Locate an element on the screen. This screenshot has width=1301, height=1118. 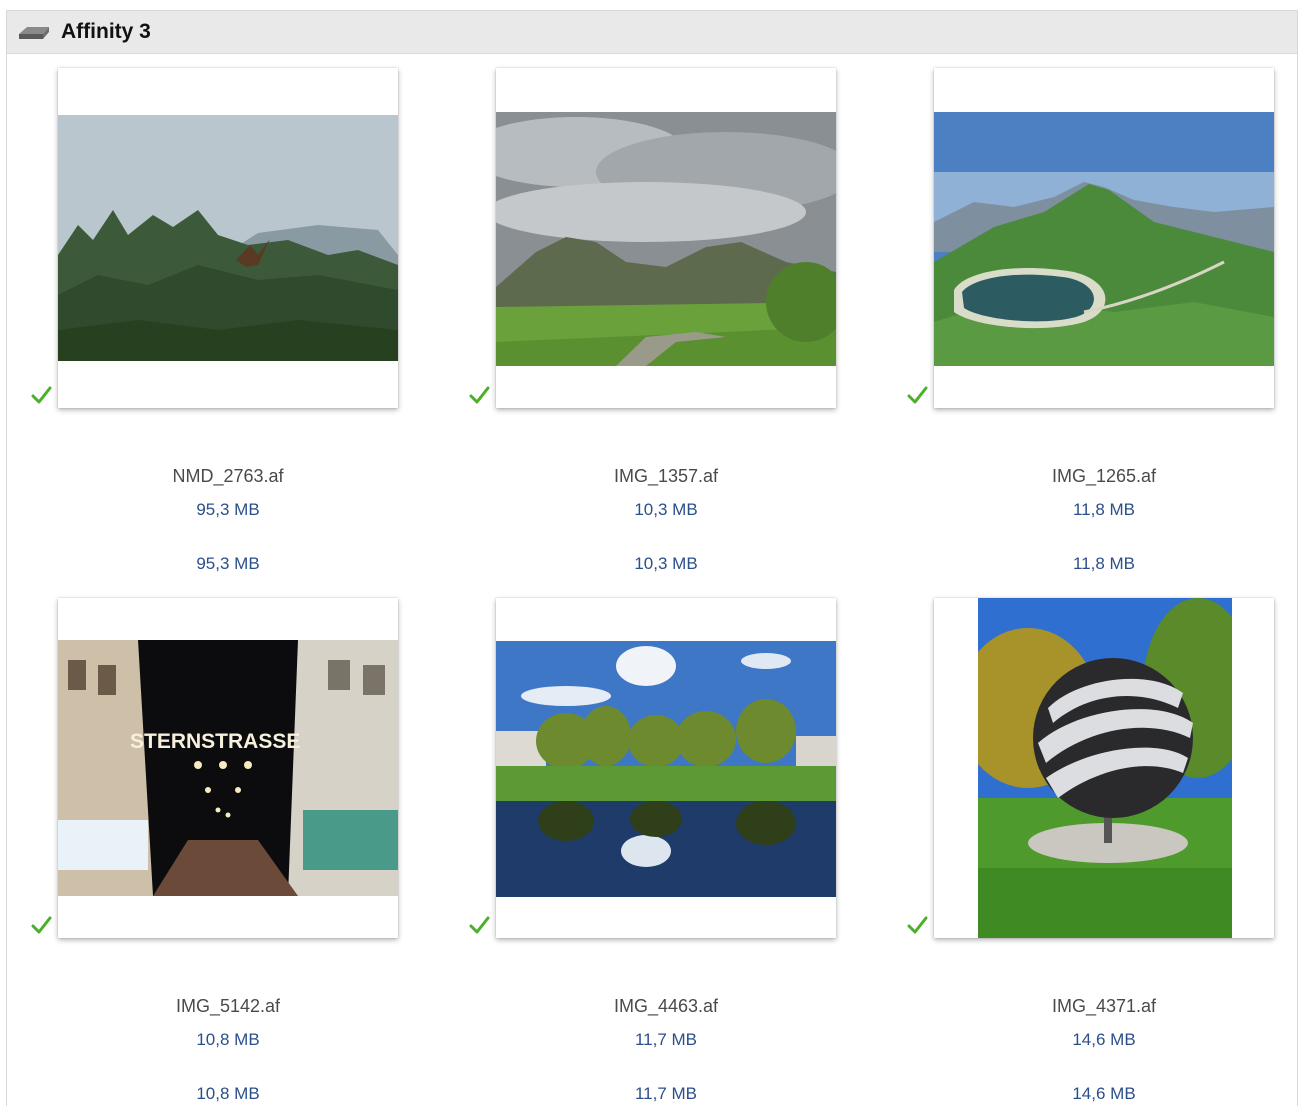
drive-icon is located at coordinates (34, 33).